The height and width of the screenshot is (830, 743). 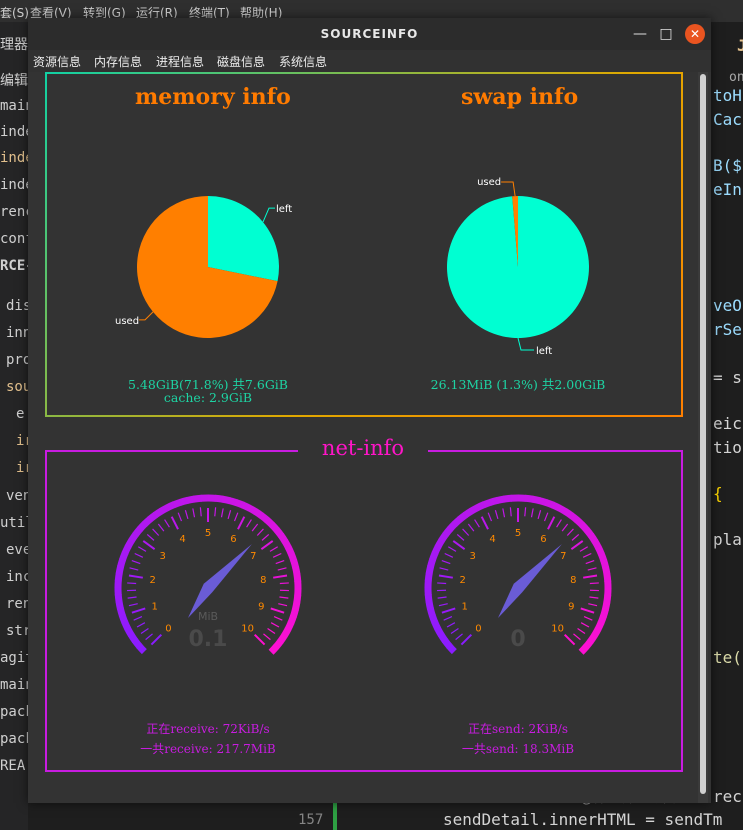 What do you see at coordinates (208, 533) in the screenshot?
I see `gauge-tick-label: 5` at bounding box center [208, 533].